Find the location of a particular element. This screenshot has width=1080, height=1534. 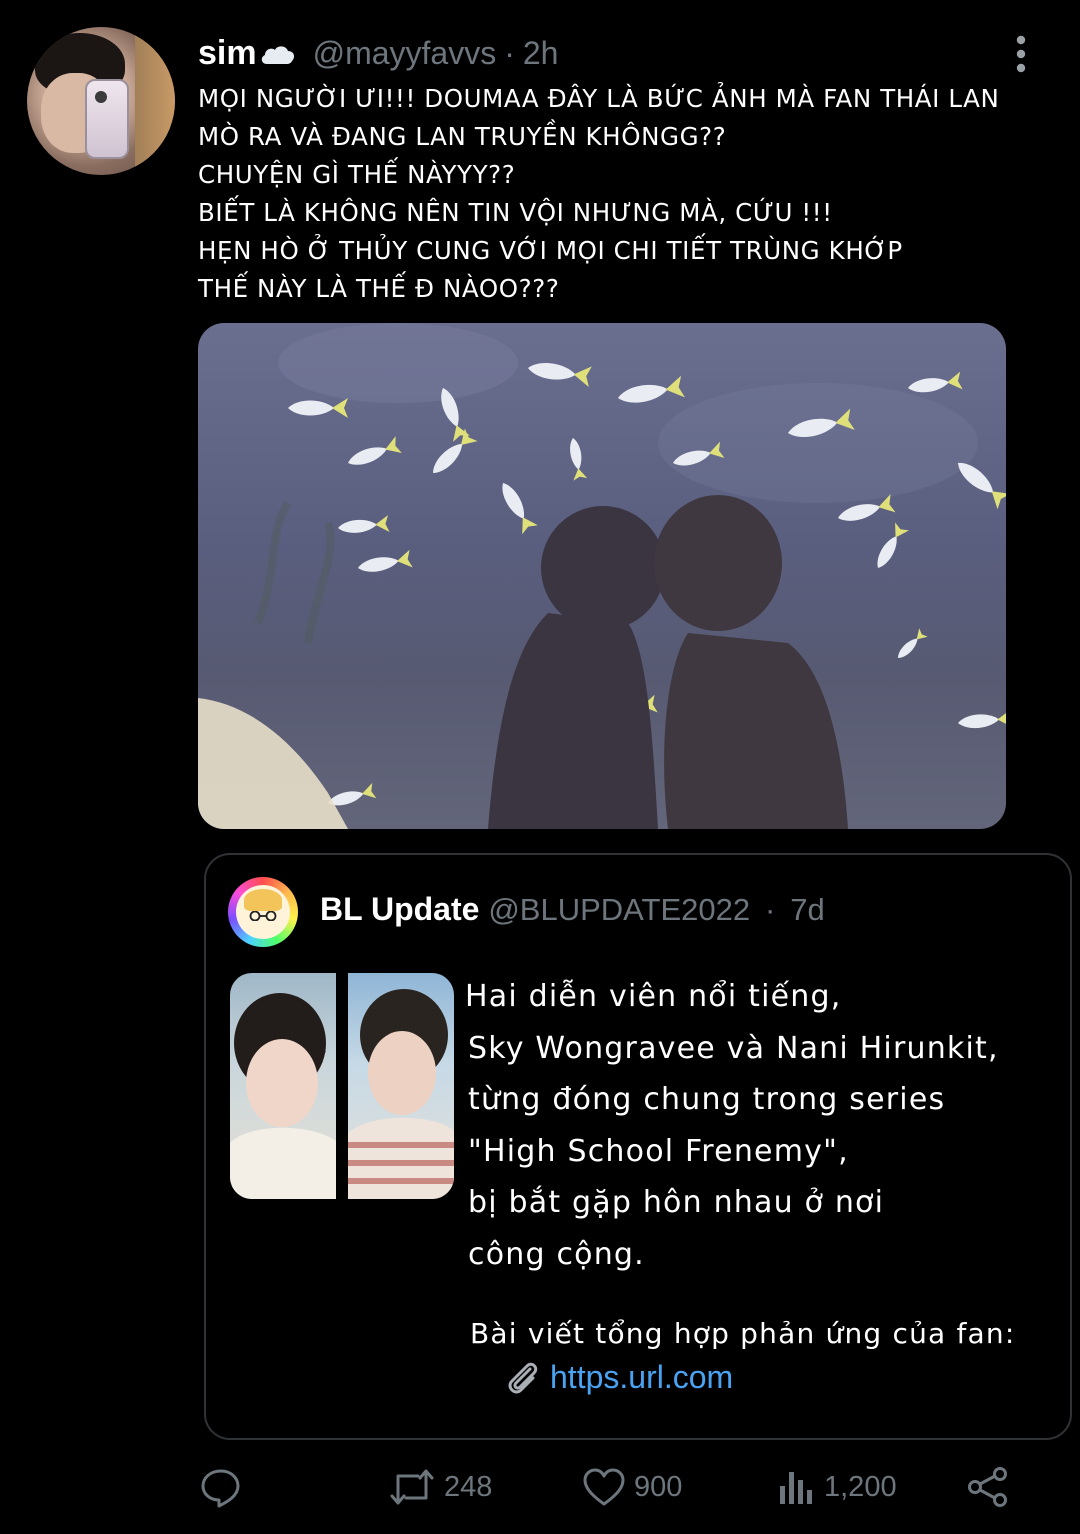

retweet-button: 248 is located at coordinates (440, 1487).